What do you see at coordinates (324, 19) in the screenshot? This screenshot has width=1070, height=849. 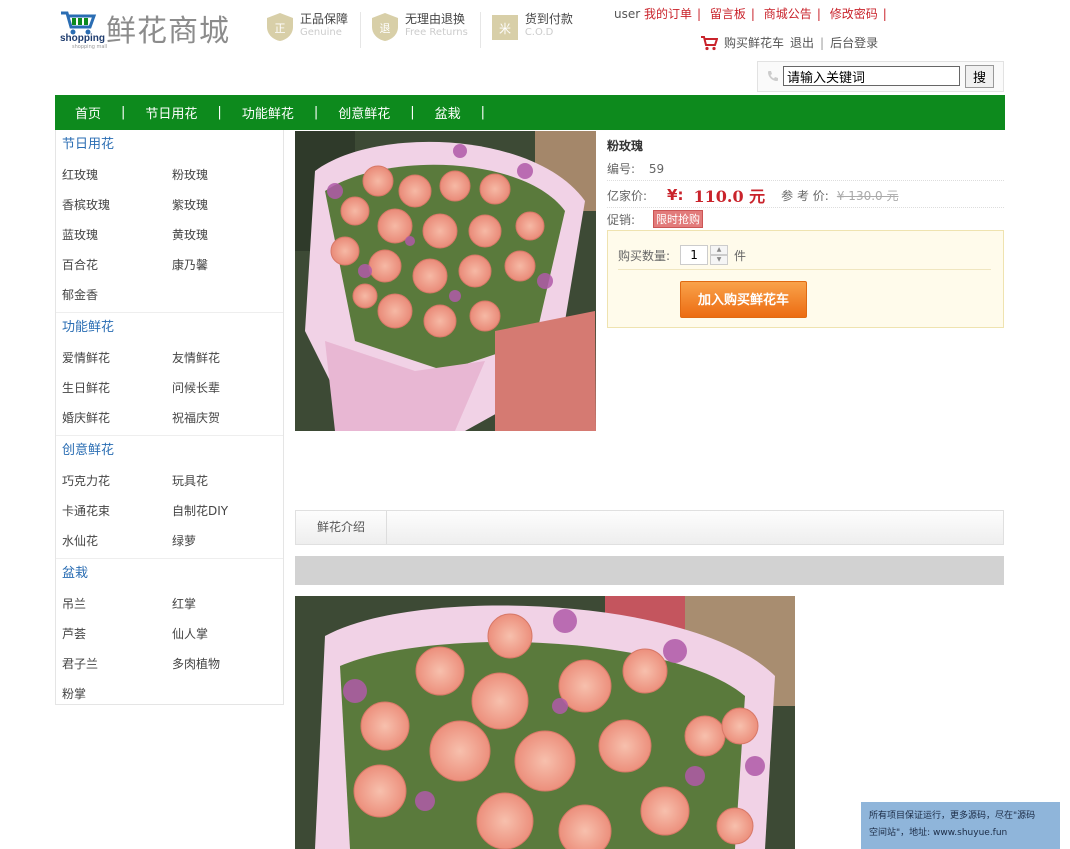 I see `badge-title: 正品保障` at bounding box center [324, 19].